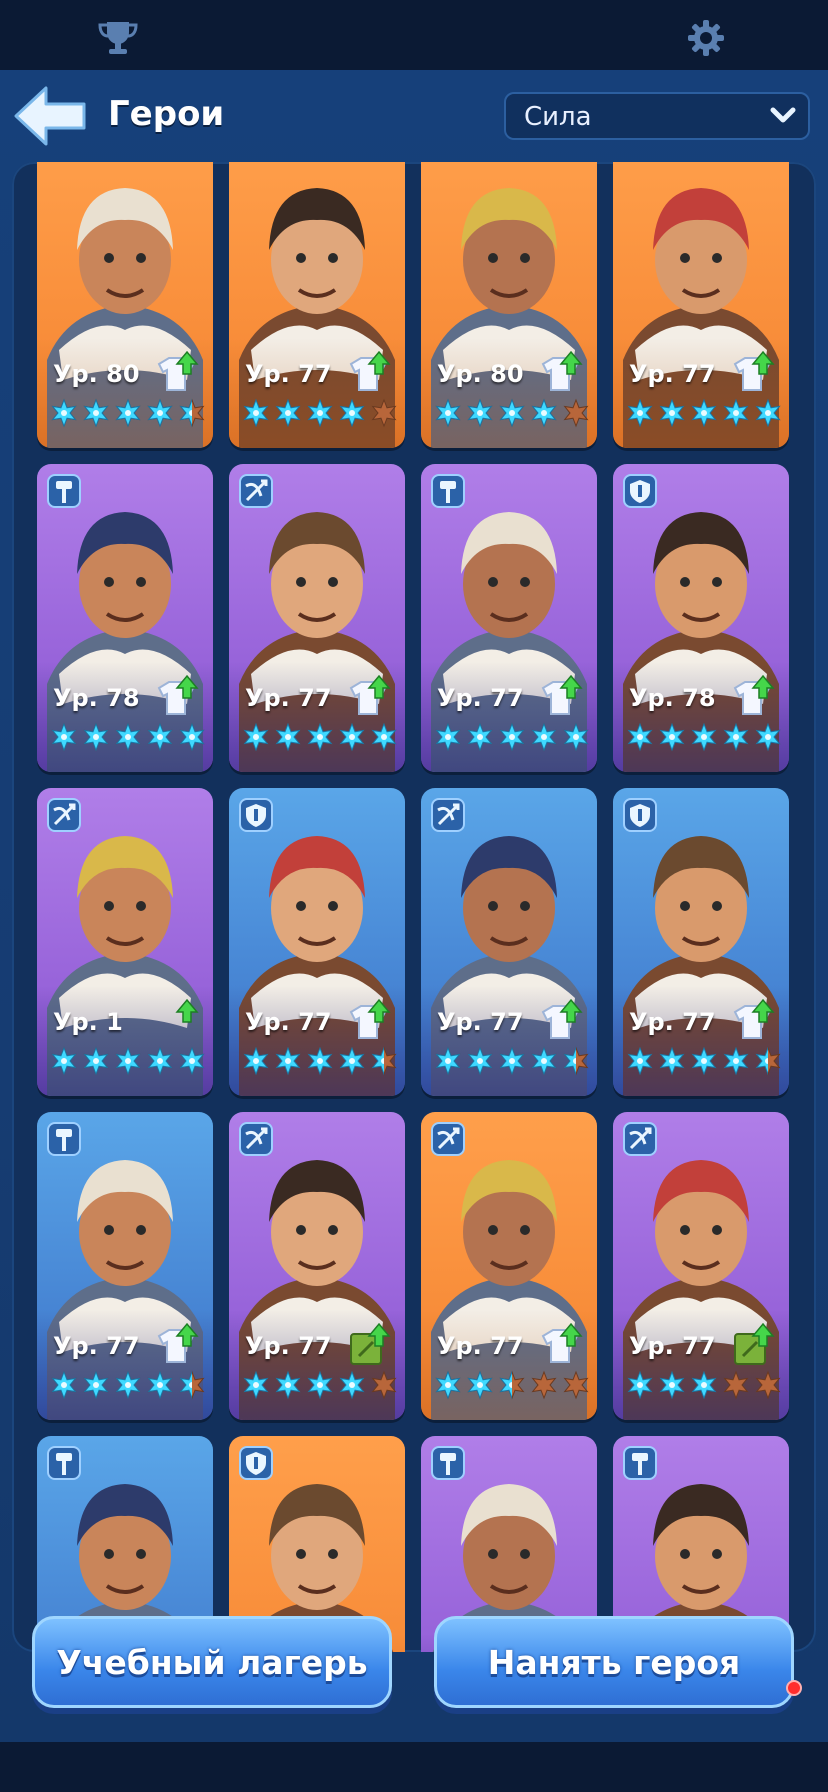 This screenshot has height=1792, width=828. What do you see at coordinates (176, 1021) in the screenshot?
I see `level-up-arrow-icon` at bounding box center [176, 1021].